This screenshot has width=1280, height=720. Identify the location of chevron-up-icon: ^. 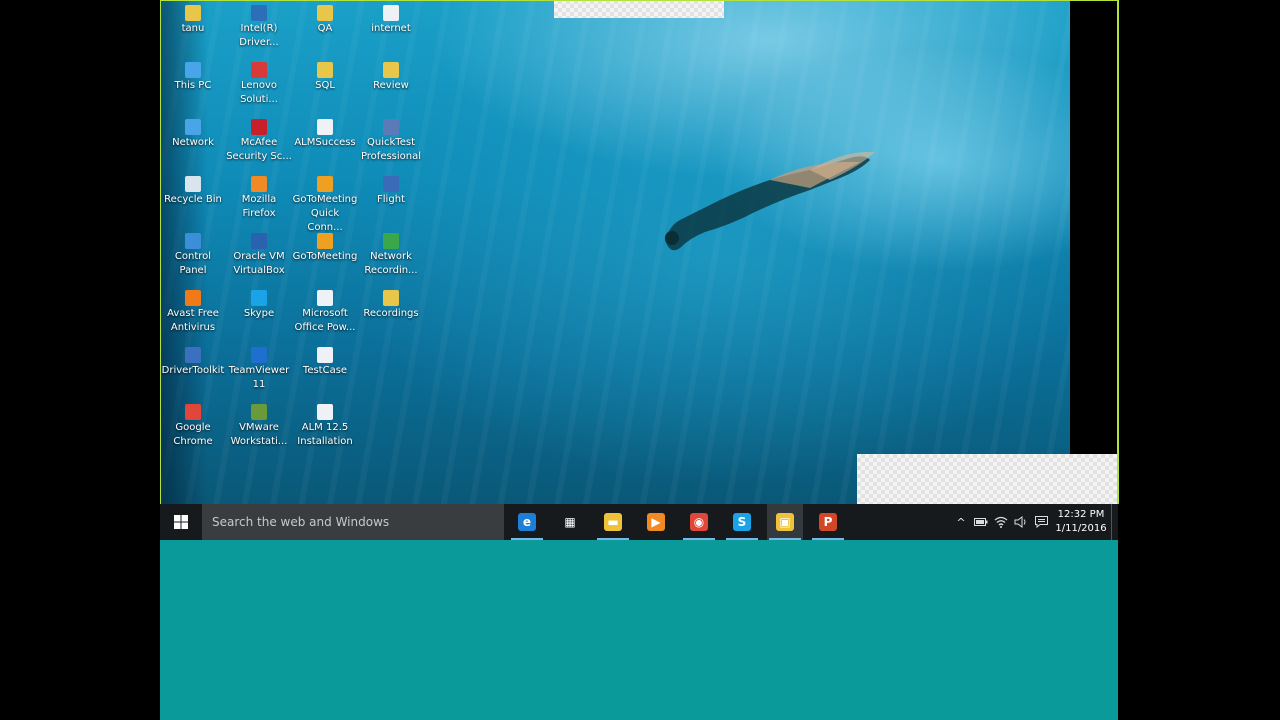
(961, 522).